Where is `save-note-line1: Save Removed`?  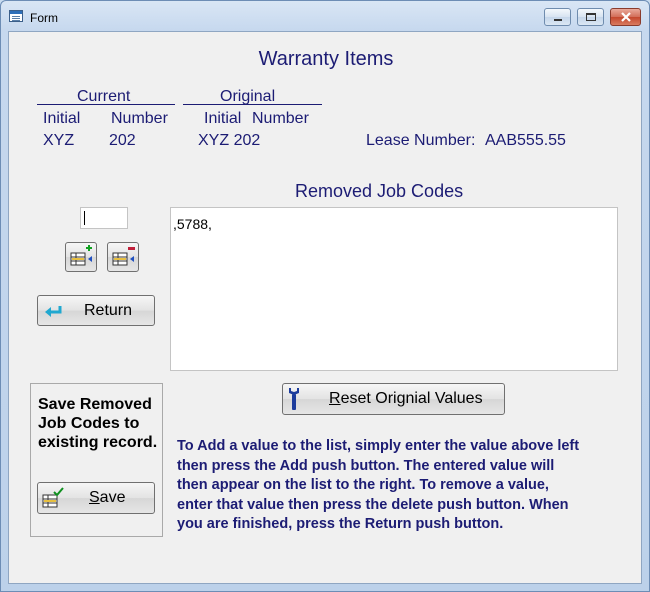 save-note-line1: Save Removed is located at coordinates (95, 404).